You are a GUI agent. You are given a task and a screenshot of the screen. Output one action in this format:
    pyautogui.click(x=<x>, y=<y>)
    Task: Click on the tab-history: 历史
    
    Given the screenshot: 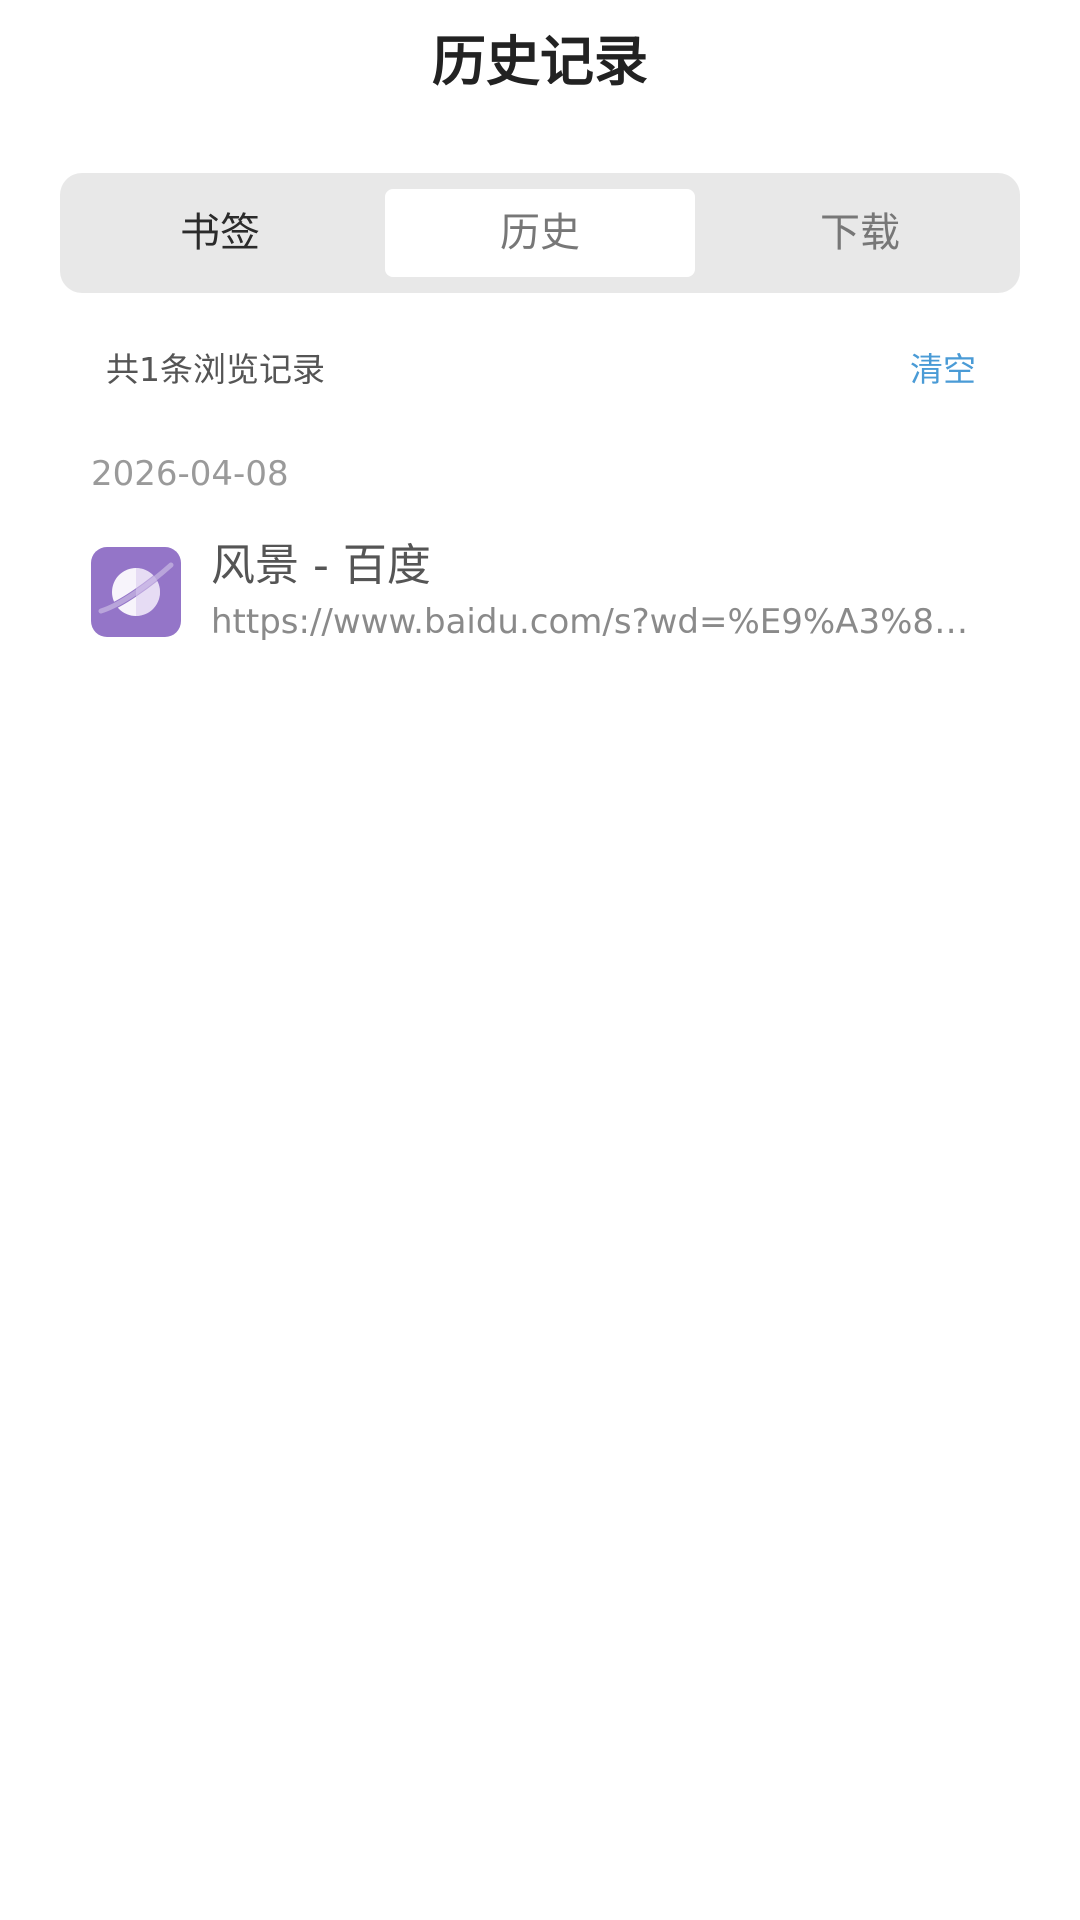 What is the action you would take?
    pyautogui.click(x=540, y=233)
    